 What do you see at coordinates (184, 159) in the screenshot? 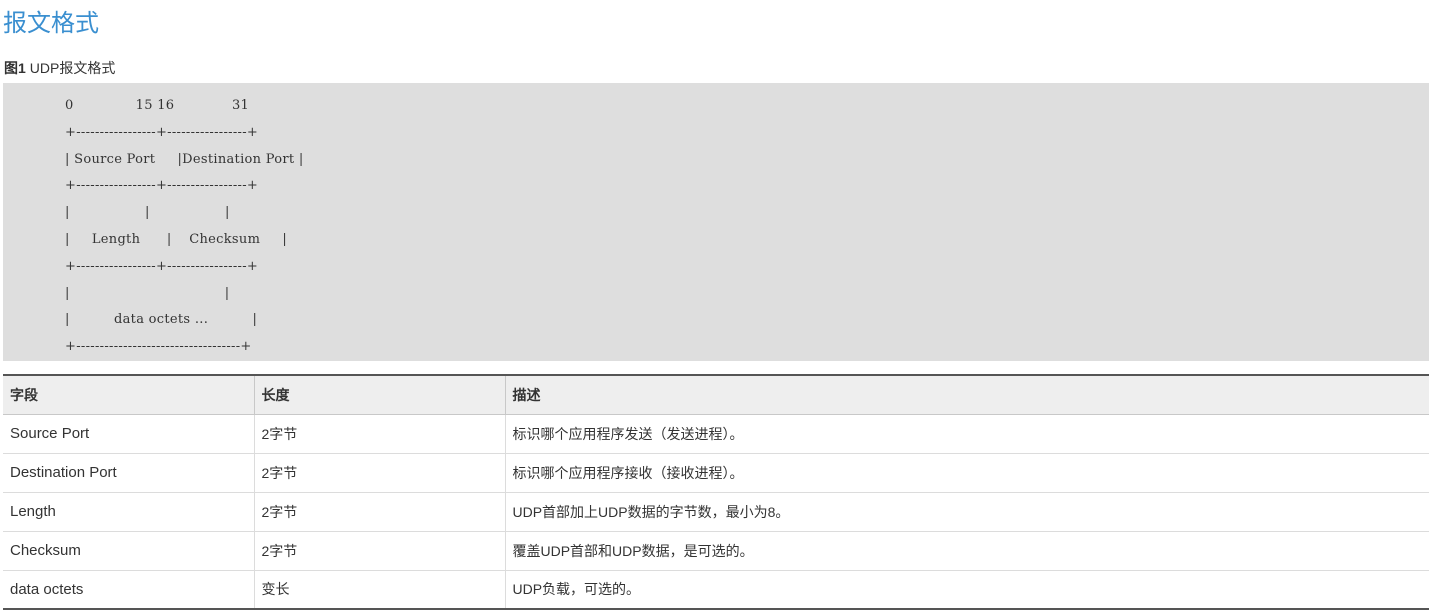
I see `diagram-line: | Source Port |Destination Port |` at bounding box center [184, 159].